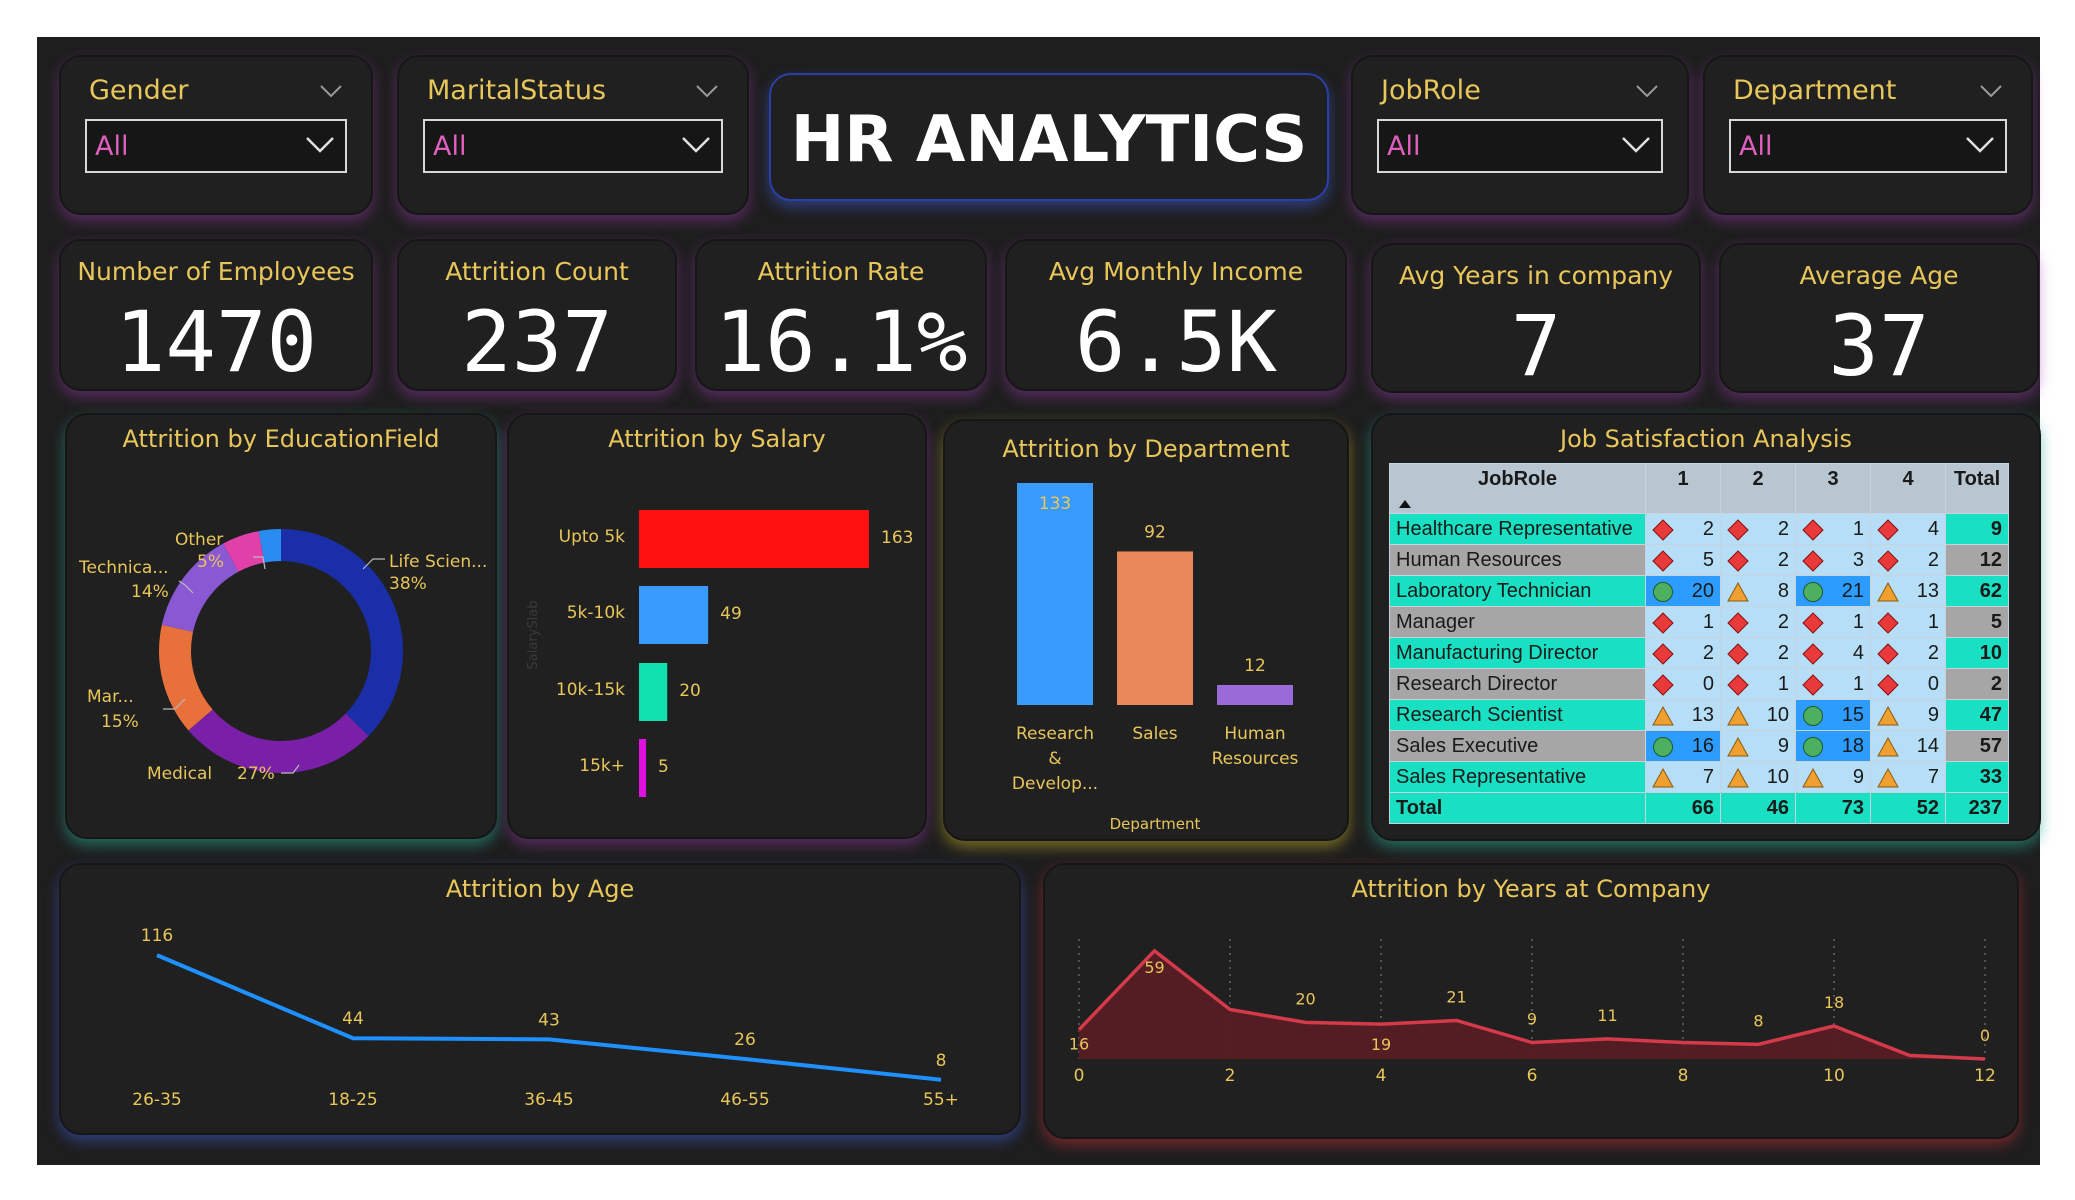 The image size is (2075, 1200). Describe the element at coordinates (1813, 747) in the screenshot. I see `green-circle-icon` at that location.